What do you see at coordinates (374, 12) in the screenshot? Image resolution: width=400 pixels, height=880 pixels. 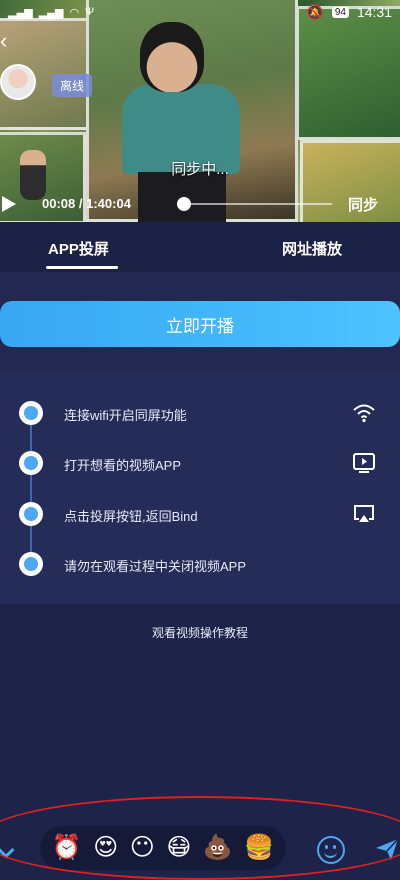 I see `clock: 14:31` at bounding box center [374, 12].